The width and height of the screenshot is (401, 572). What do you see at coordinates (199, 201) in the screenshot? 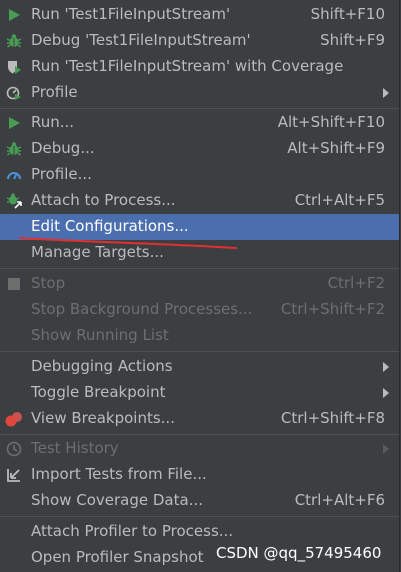
I see `menu-item-attach-process: Attach to Process... Ctrl+Alt+F5` at bounding box center [199, 201].